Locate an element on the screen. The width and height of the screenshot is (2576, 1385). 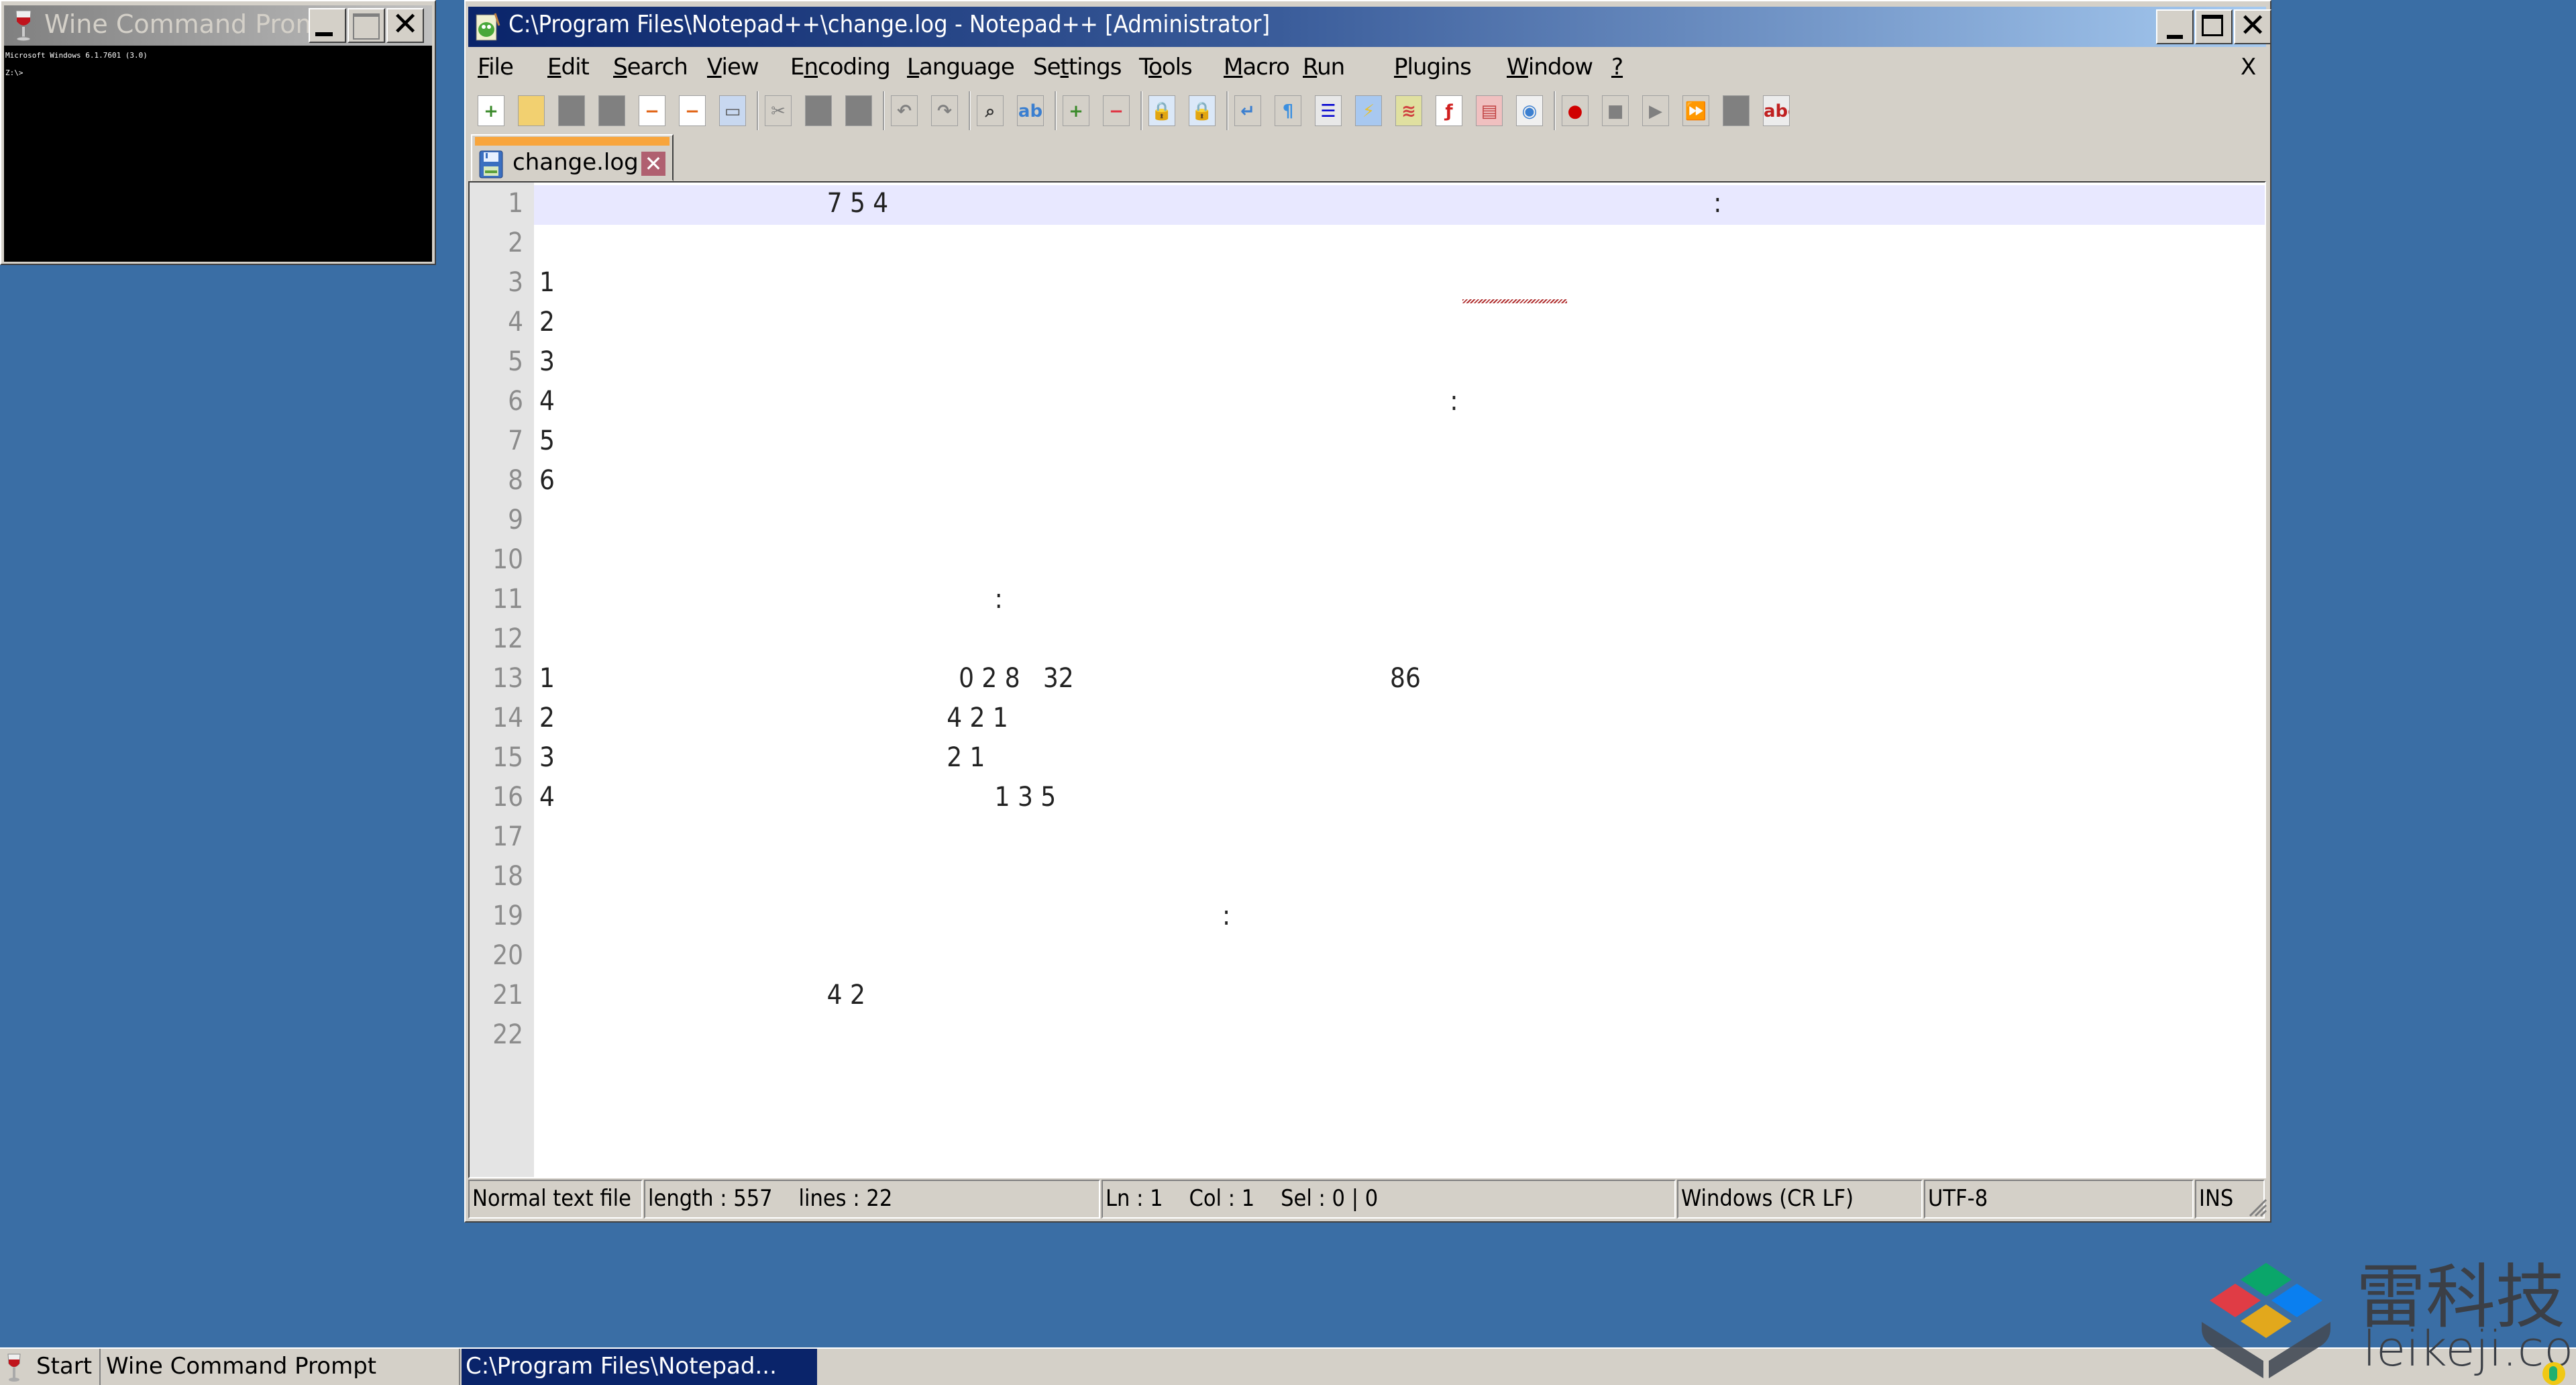
menu-plugins: Plugins is located at coordinates (1433, 67).